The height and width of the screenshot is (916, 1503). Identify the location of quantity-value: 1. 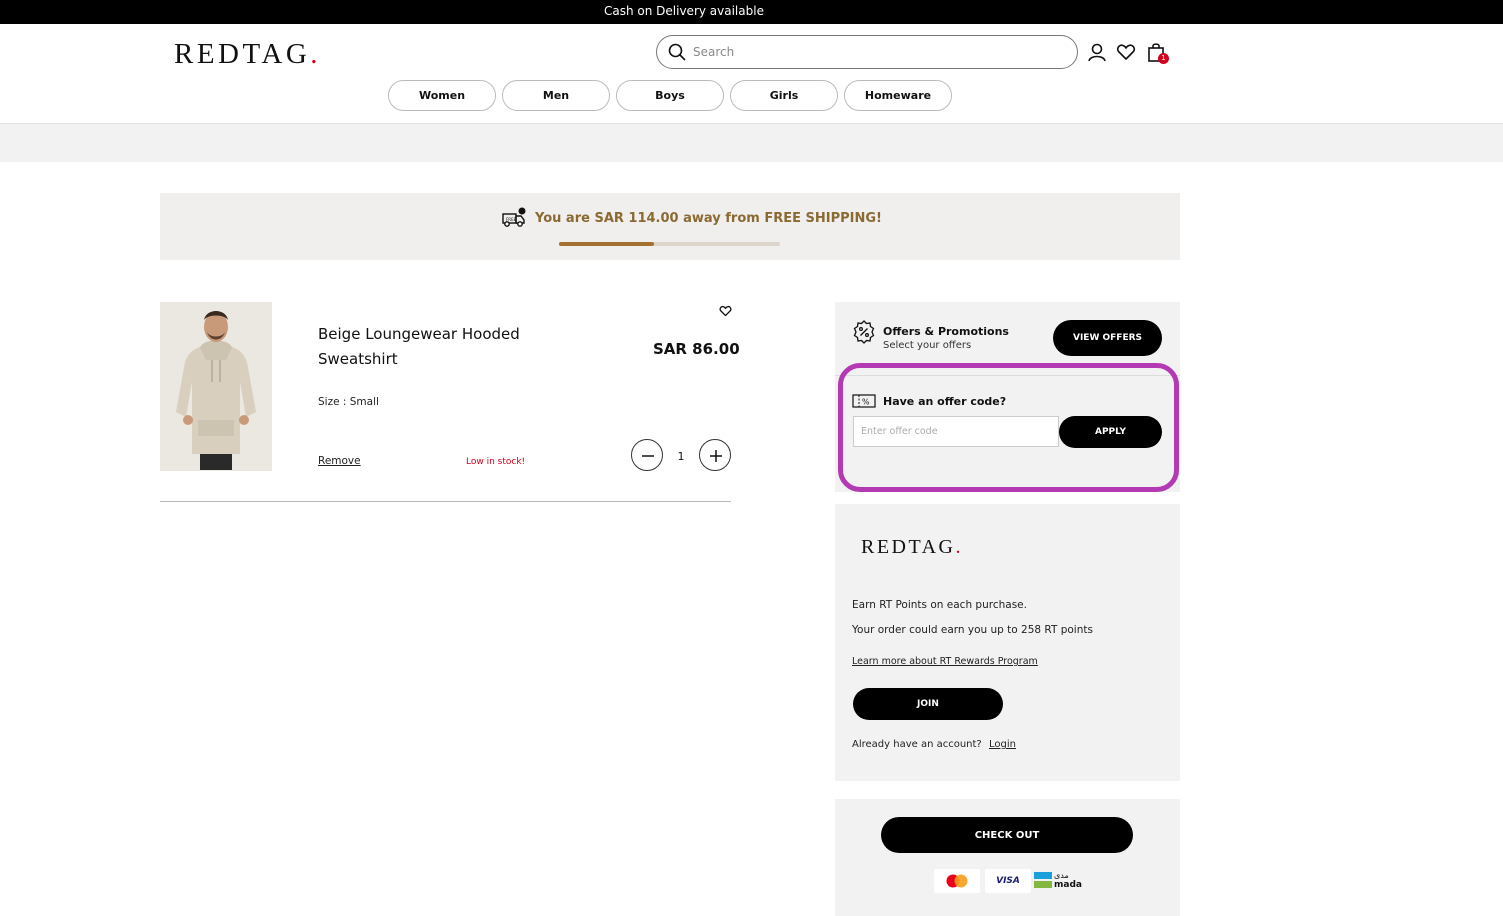
(681, 456).